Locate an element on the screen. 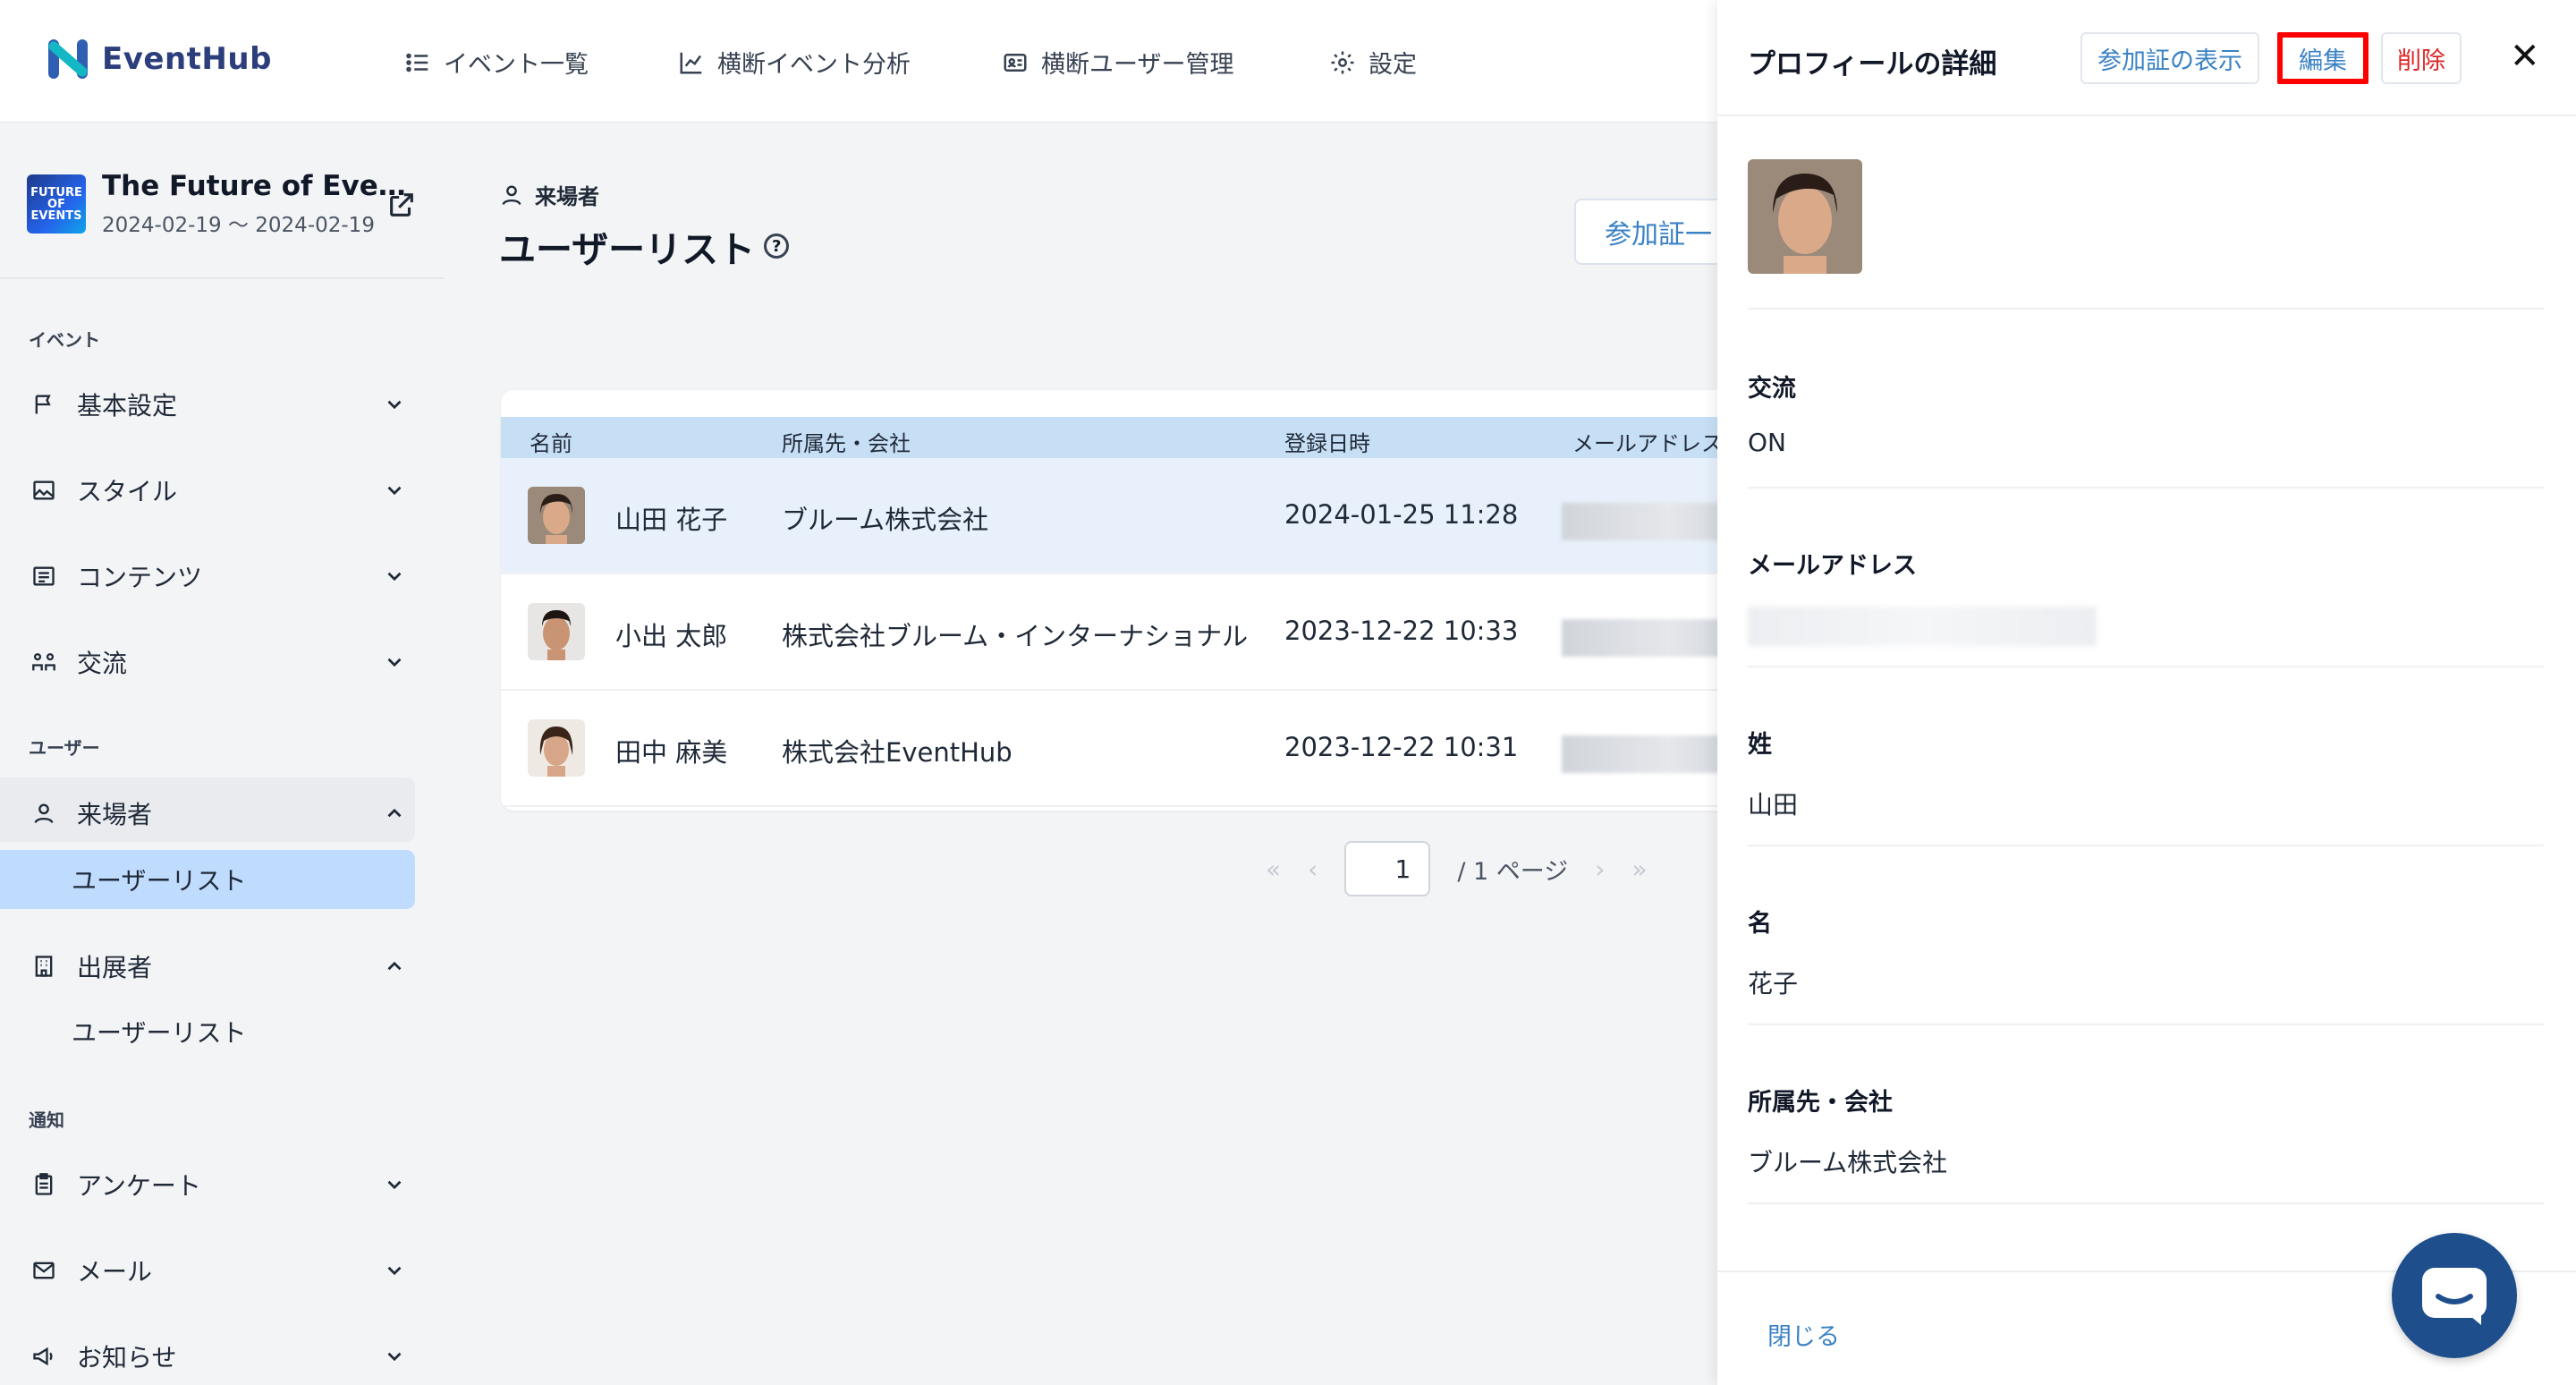 The width and height of the screenshot is (2576, 1385). sidebar-item-basic-settings: 基本設定 is located at coordinates (218, 404).